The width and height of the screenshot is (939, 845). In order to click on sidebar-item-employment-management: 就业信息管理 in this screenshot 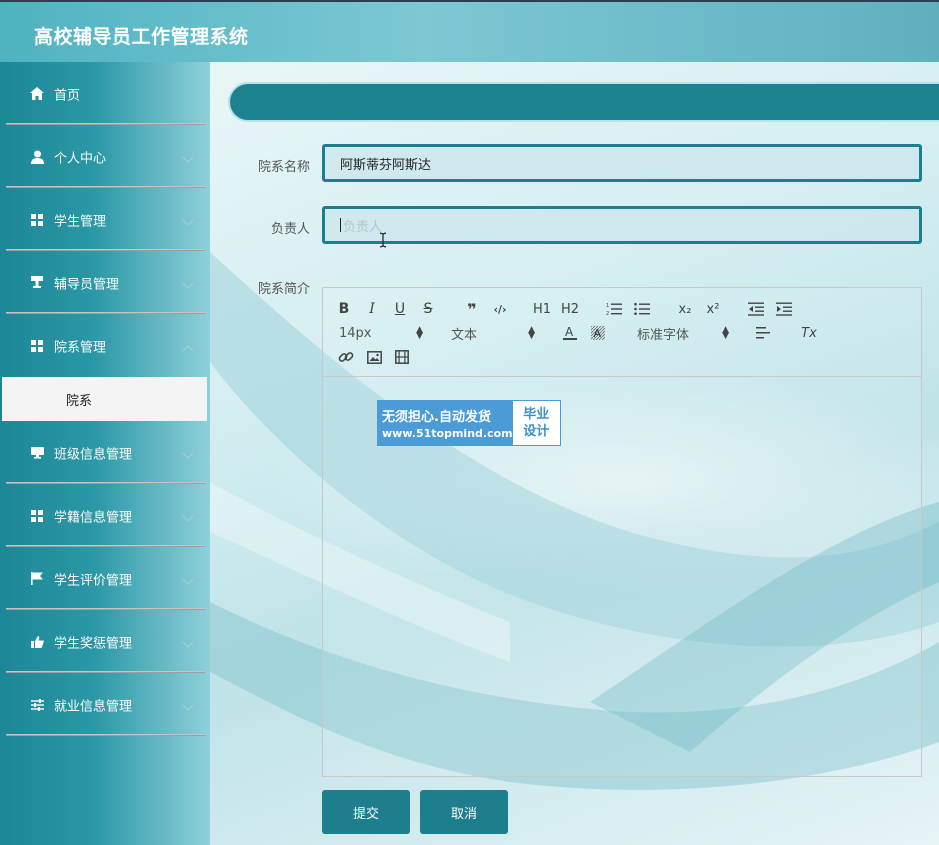, I will do `click(105, 704)`.